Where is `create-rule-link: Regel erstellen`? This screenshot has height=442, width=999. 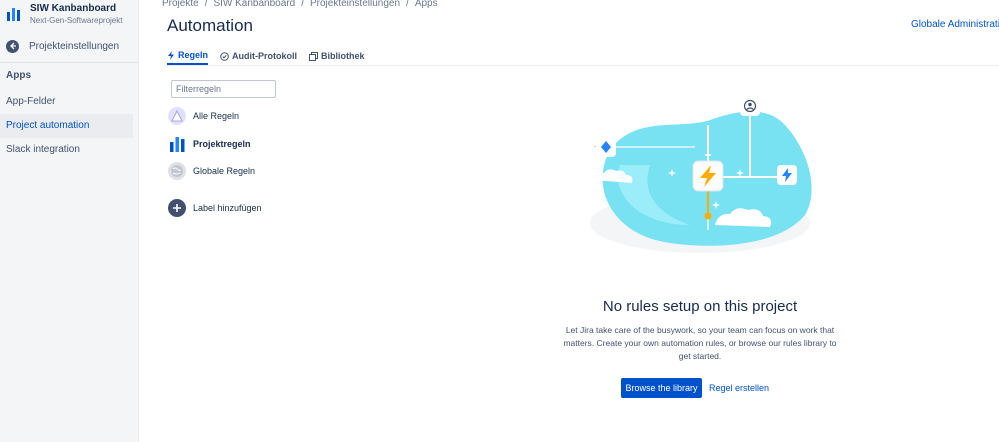
create-rule-link: Regel erstellen is located at coordinates (739, 388).